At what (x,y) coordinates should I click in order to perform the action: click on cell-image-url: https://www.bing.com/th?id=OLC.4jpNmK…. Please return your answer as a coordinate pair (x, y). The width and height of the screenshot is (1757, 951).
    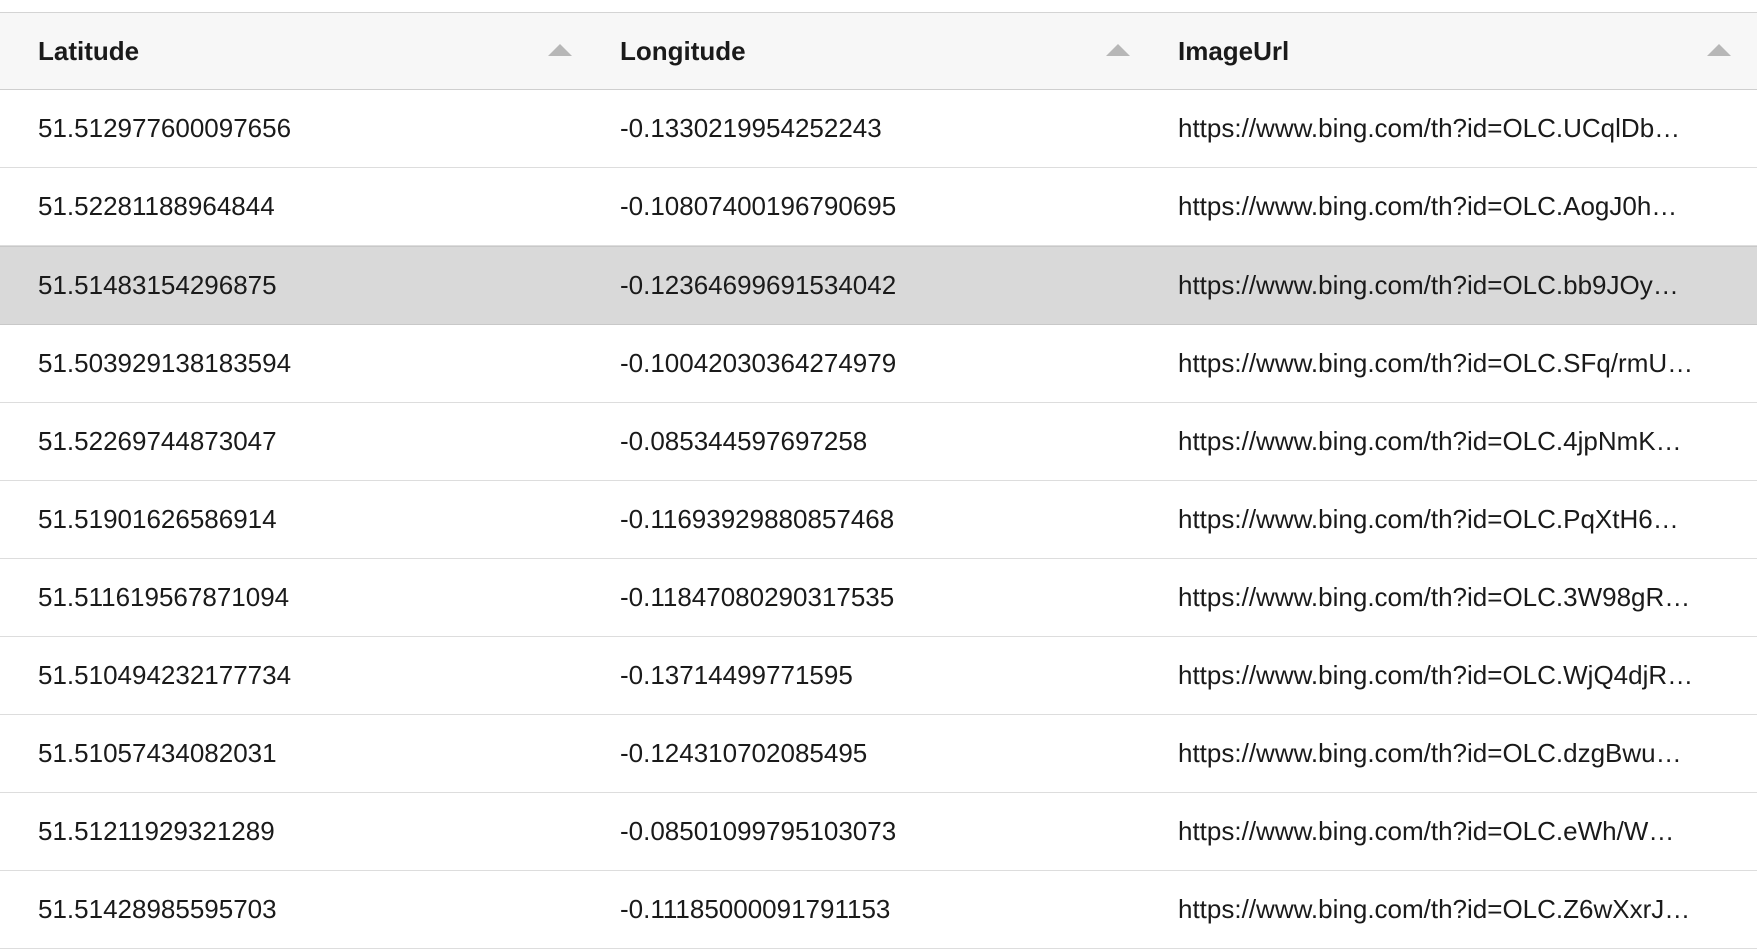
    Looking at the image, I should click on (1448, 441).